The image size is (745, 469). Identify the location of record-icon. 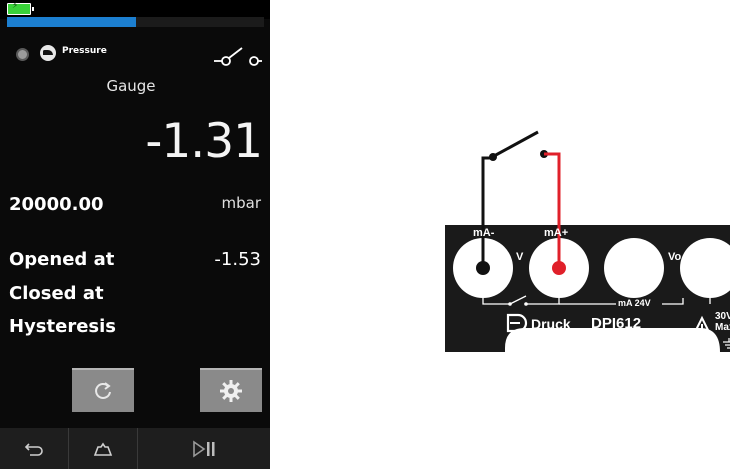
(22, 54).